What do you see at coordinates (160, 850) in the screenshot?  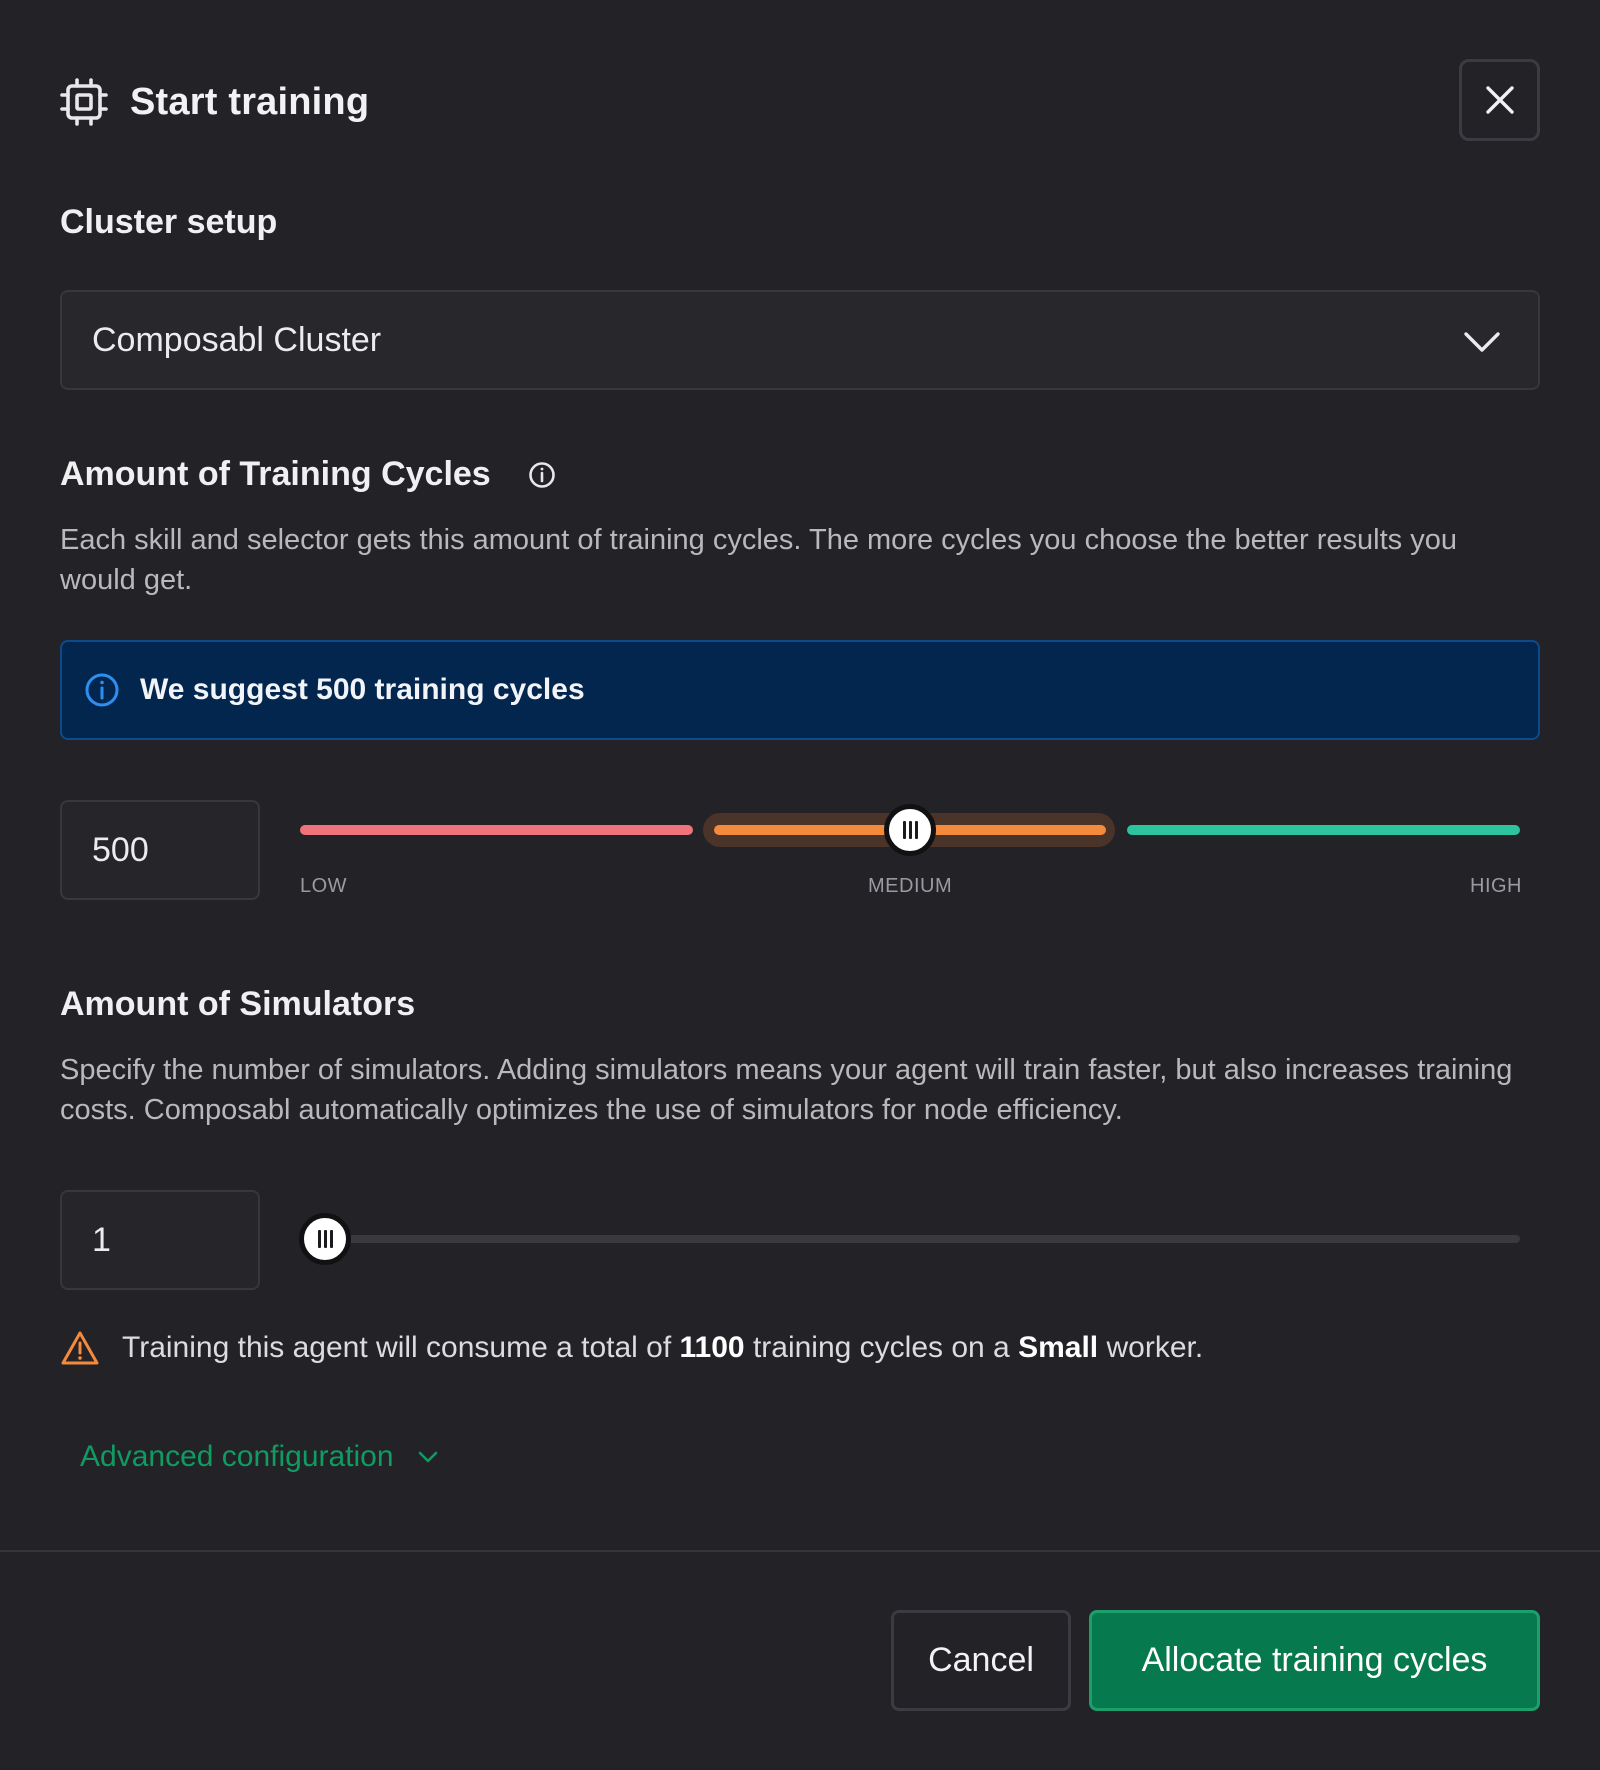 I see `training-cycles-input: 500` at bounding box center [160, 850].